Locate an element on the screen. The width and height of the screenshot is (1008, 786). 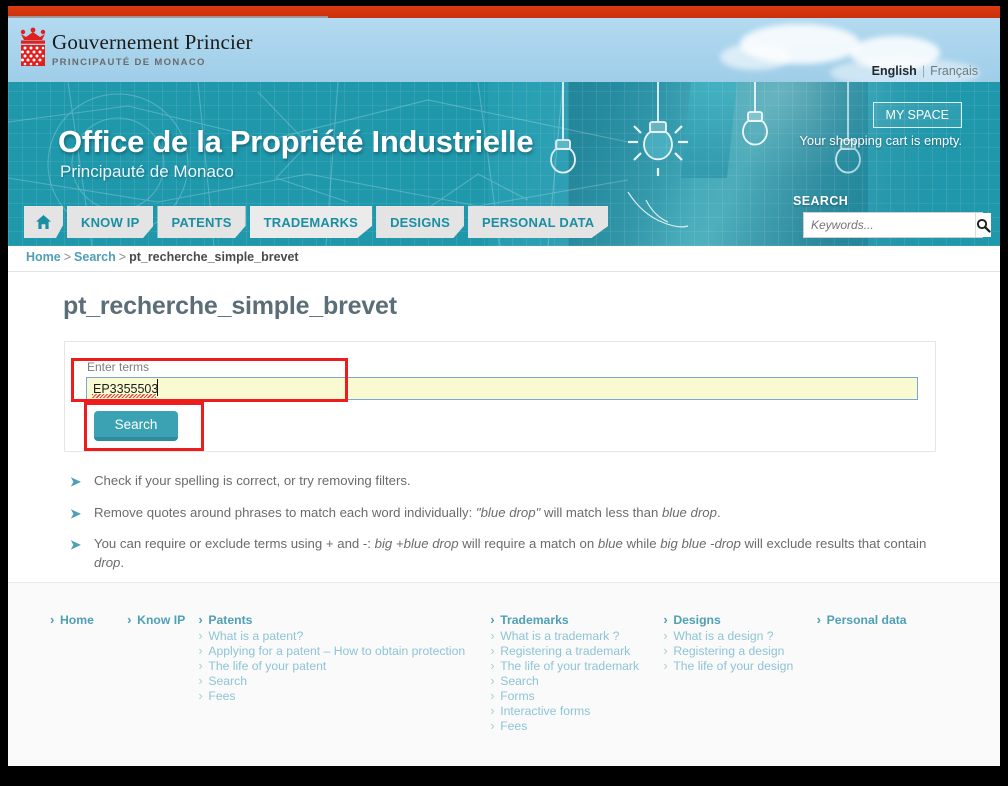
breadcrumb-current: pt_recherche_simple_brevet is located at coordinates (214, 257).